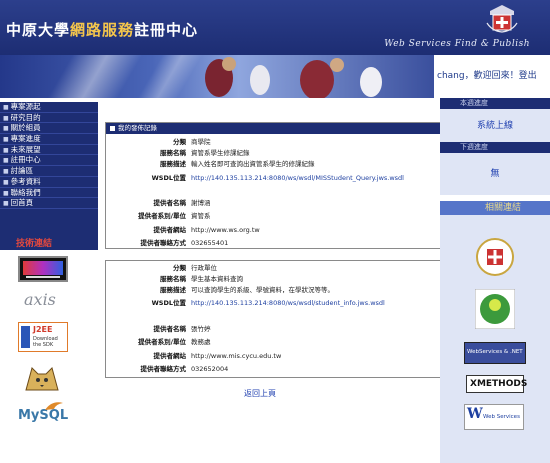 The width and height of the screenshot is (550, 463). What do you see at coordinates (495, 147) in the screenshot?
I see `next-week-header: 下週進度` at bounding box center [495, 147].